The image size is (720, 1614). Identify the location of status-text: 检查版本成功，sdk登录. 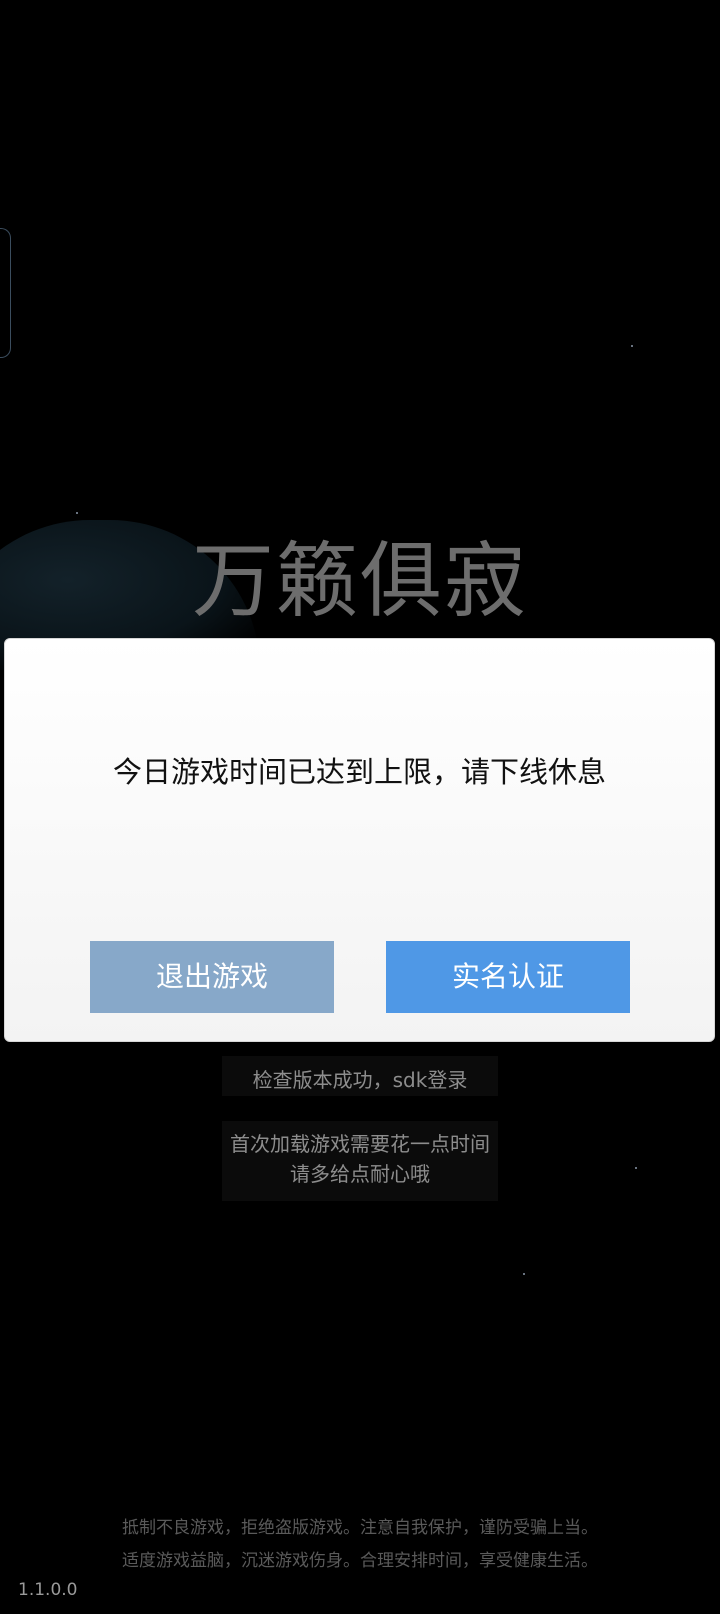
(360, 1080).